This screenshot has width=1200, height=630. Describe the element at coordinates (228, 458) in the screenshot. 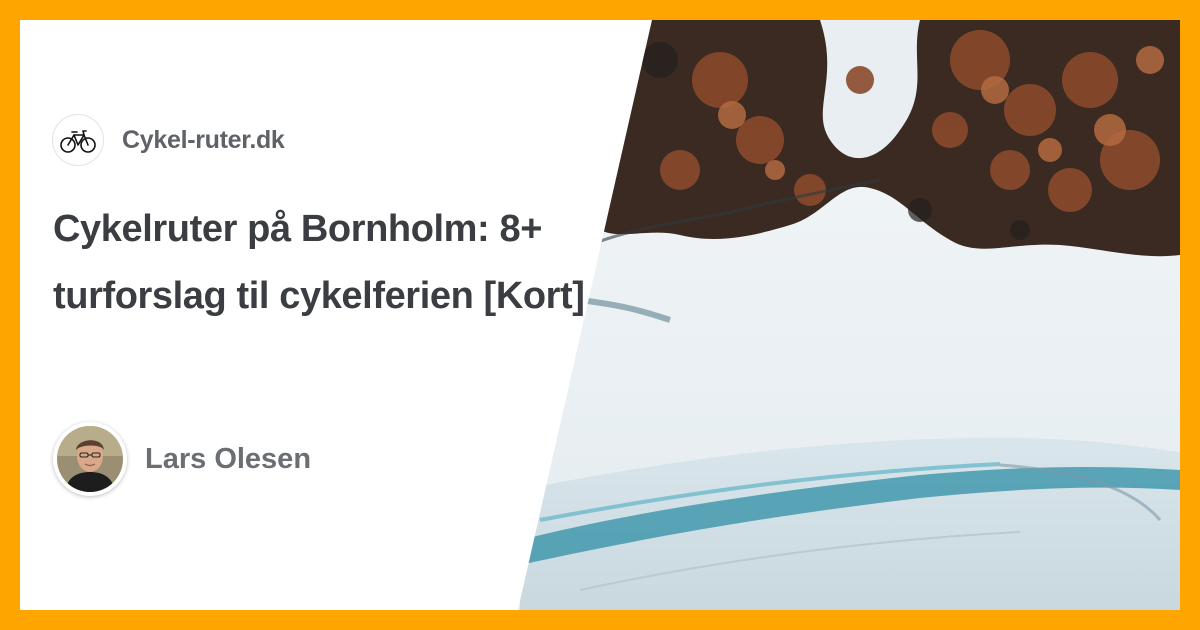

I see `author-name: Lars Olesen` at that location.